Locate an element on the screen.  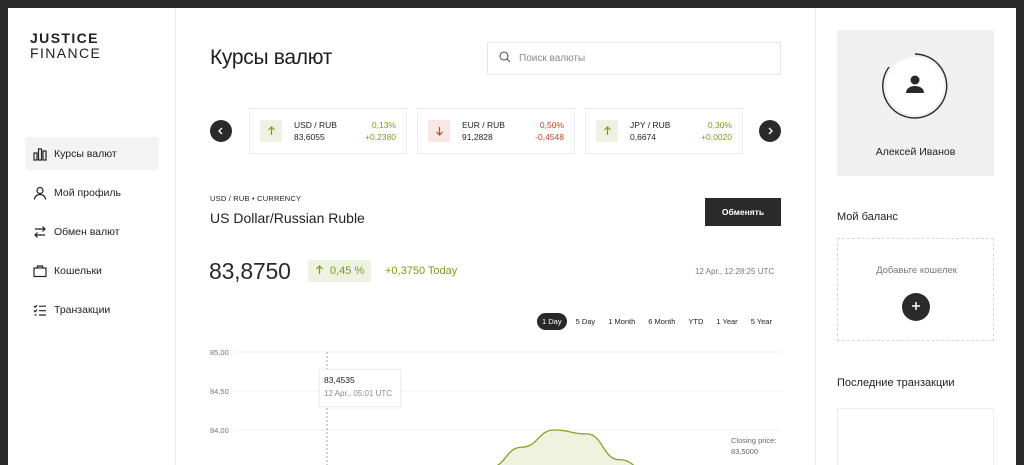
ticker-pair: EUR / RUB 91,2828 is located at coordinates (498, 131).